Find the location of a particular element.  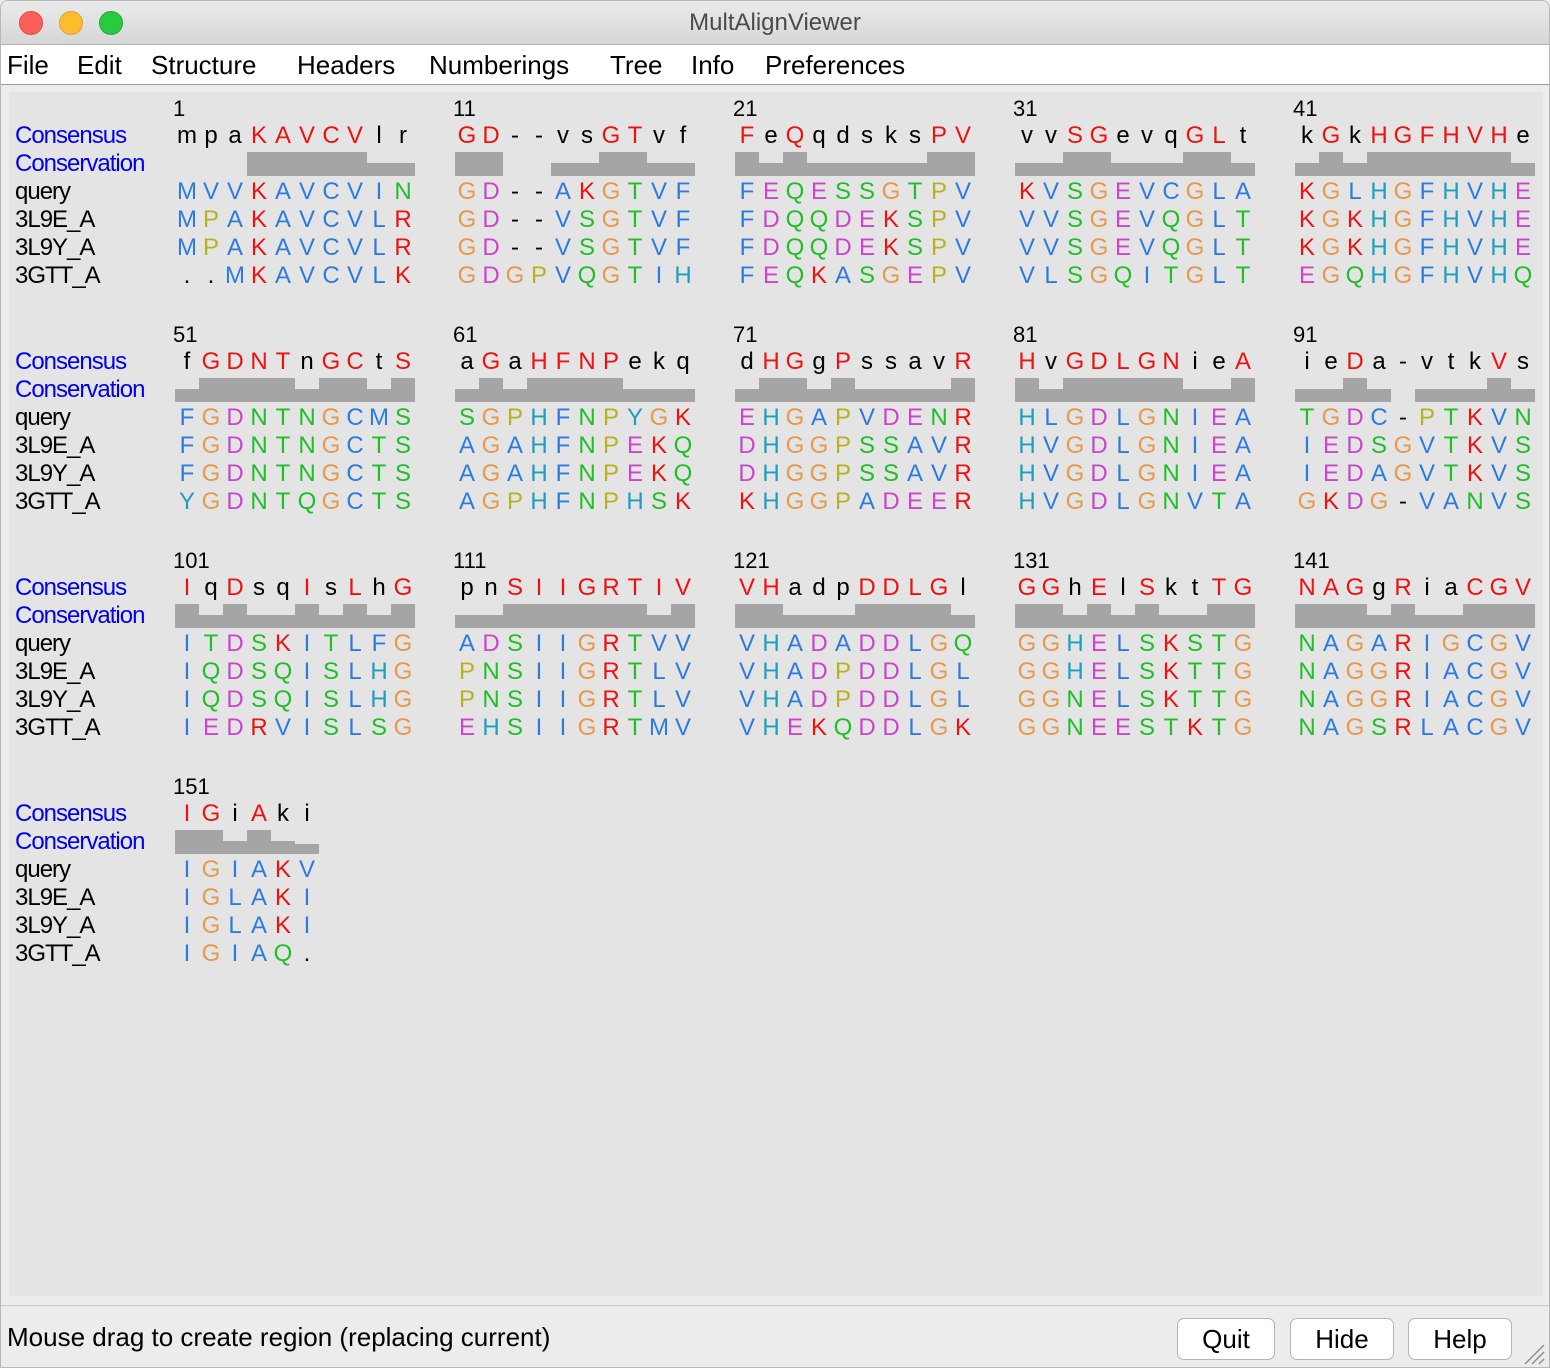

menu-headers: Headers is located at coordinates (346, 65).